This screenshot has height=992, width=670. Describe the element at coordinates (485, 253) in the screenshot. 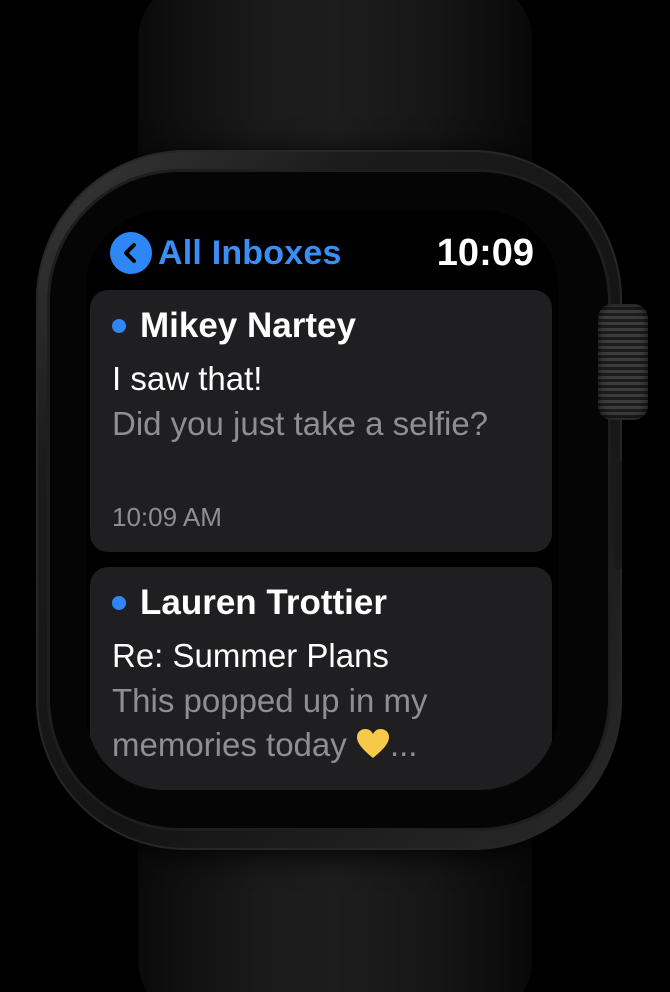

I see `clock: 10:09` at that location.